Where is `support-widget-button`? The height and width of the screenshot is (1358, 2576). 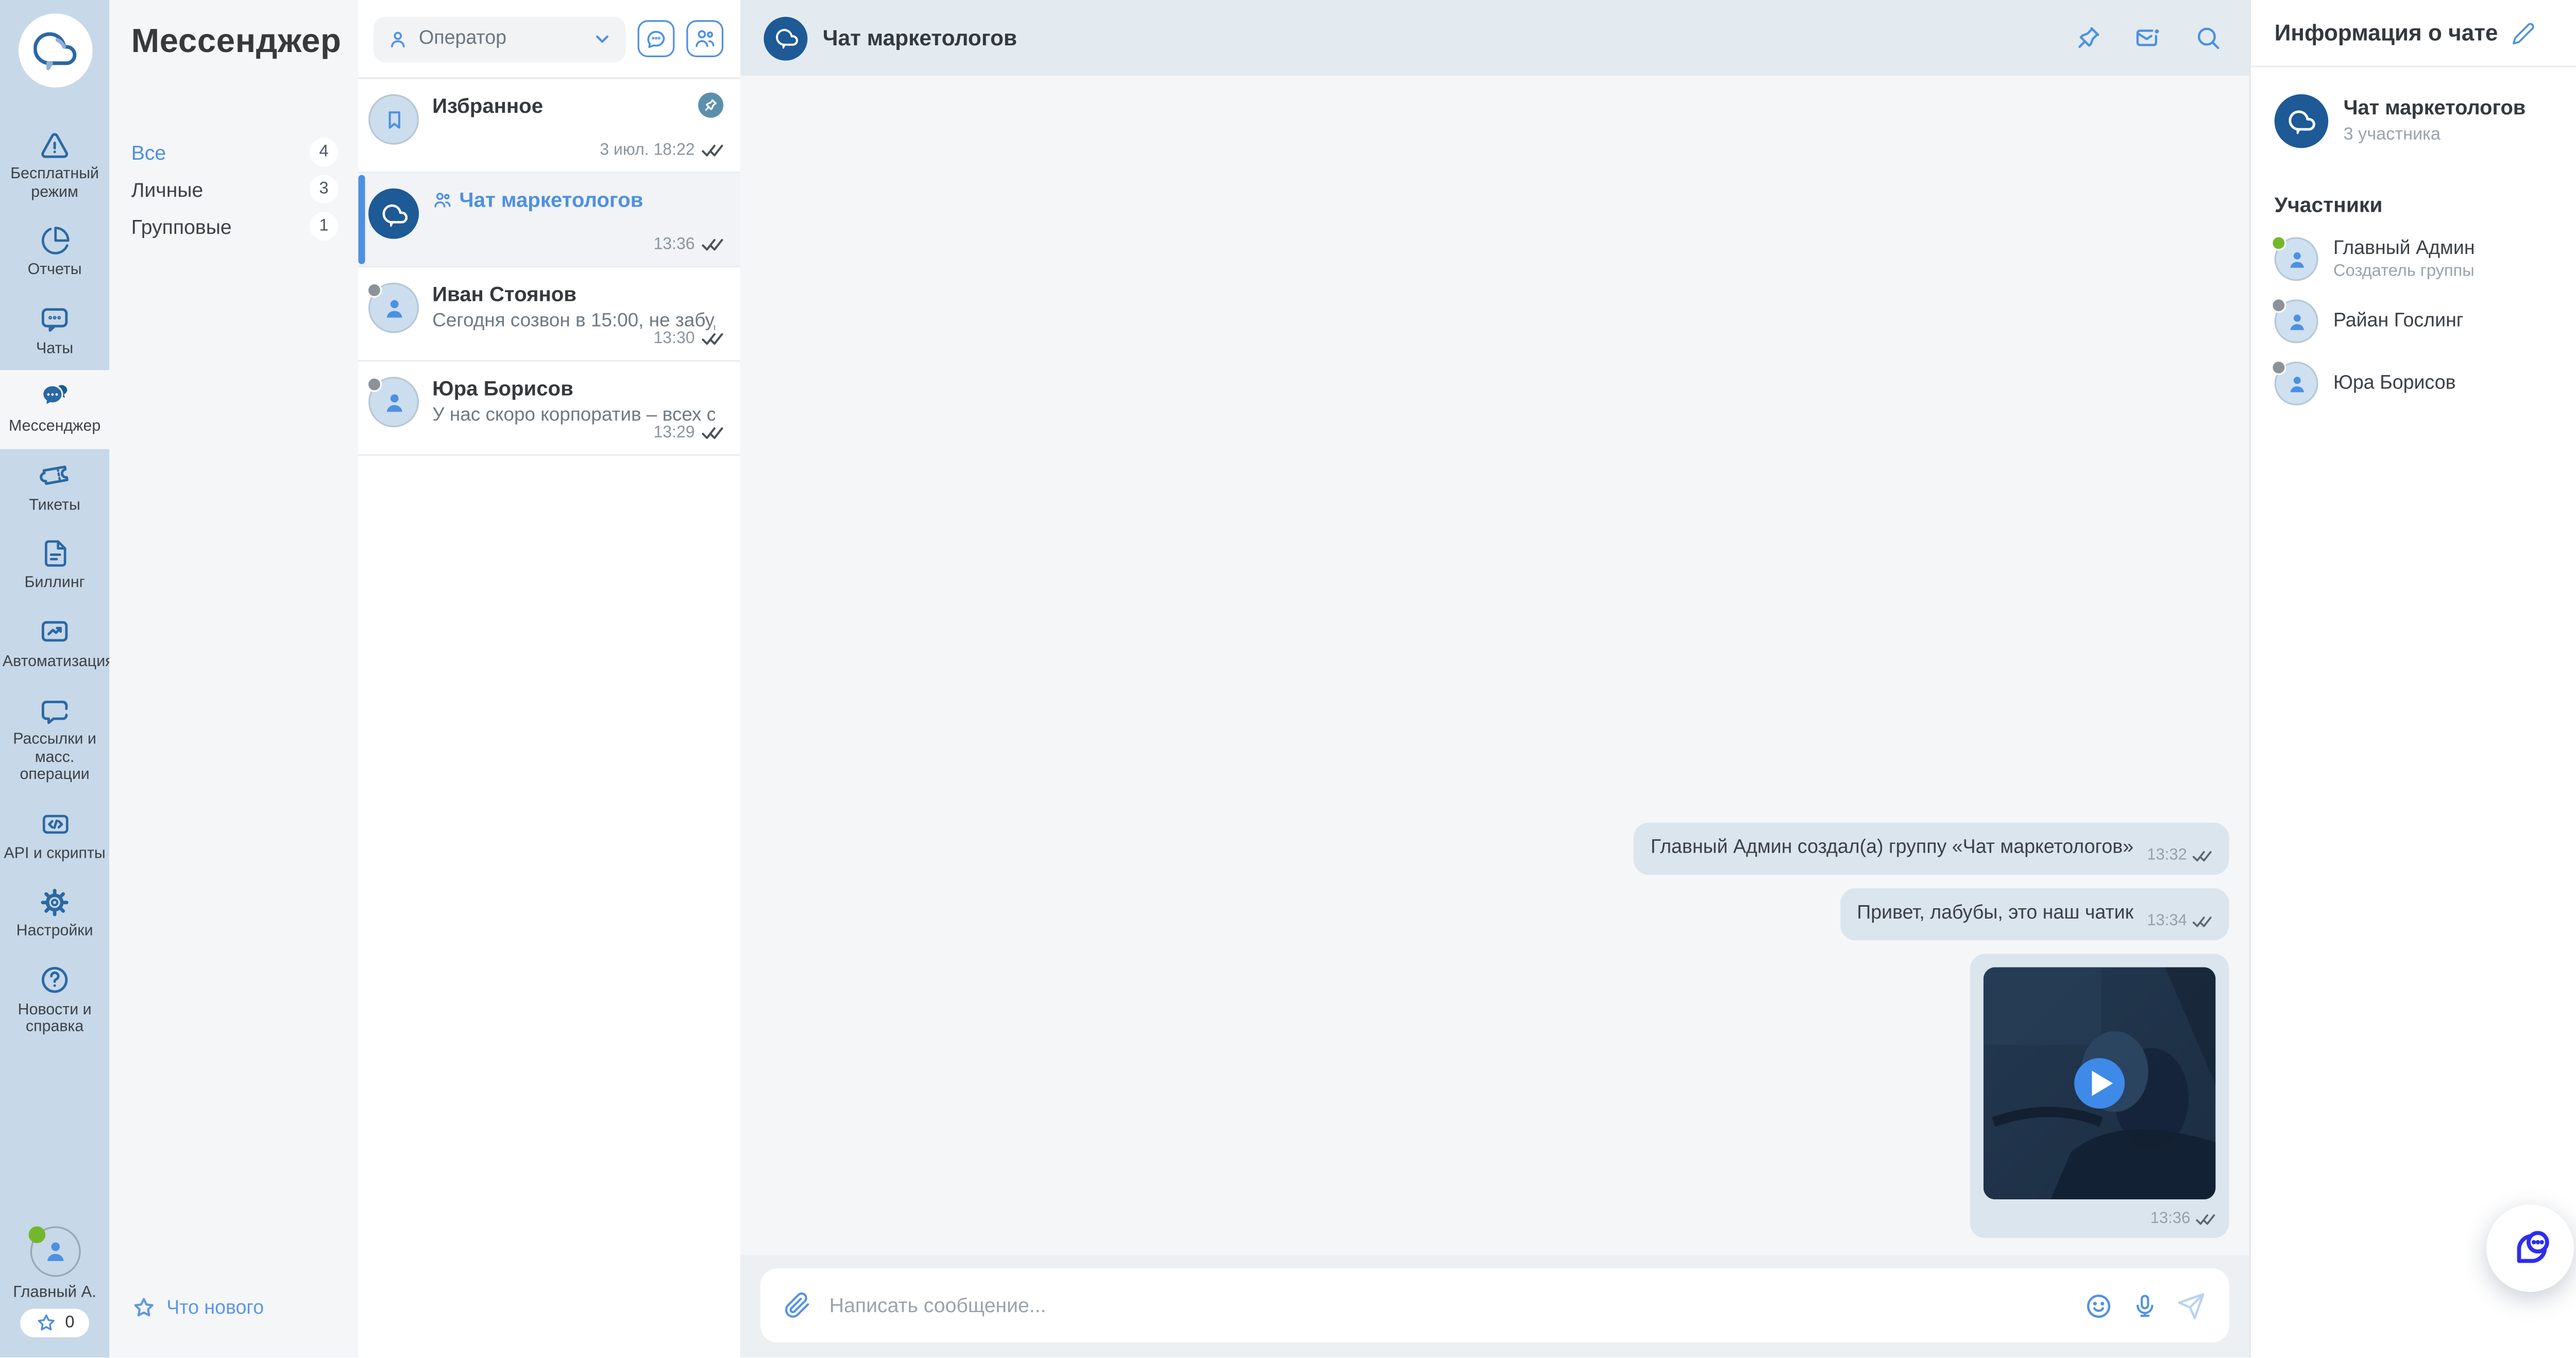
support-widget-button is located at coordinates (2530, 1248).